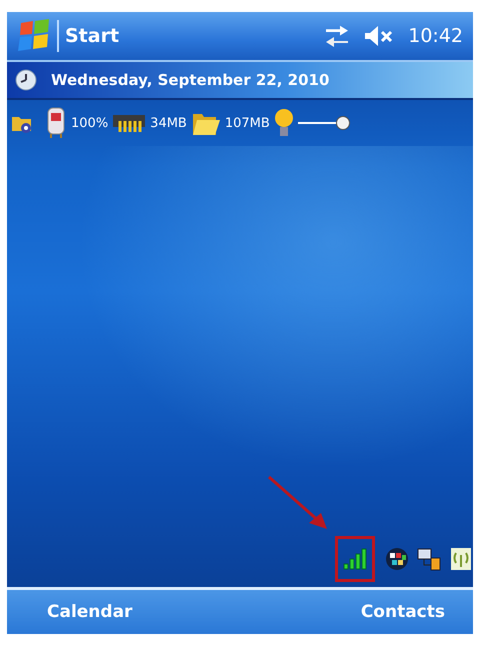 This screenshot has height=646, width=480. Describe the element at coordinates (379, 36) in the screenshot. I see `speaker-muted-icon` at that location.